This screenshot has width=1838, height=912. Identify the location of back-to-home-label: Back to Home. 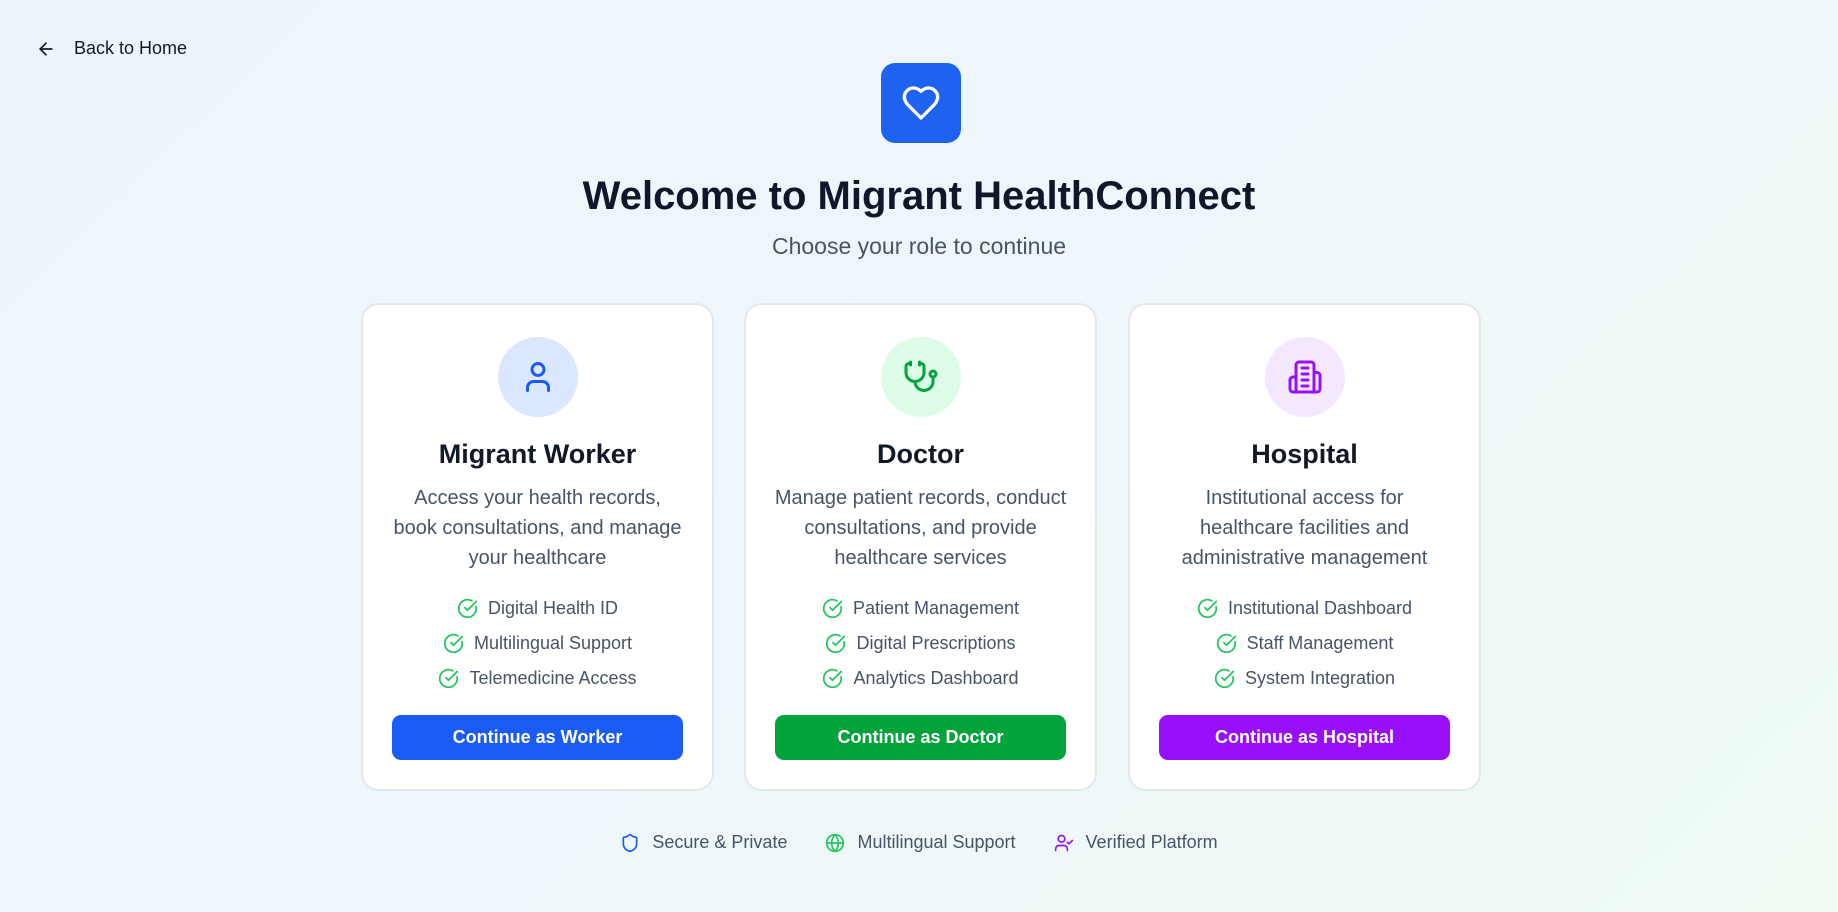
(131, 48).